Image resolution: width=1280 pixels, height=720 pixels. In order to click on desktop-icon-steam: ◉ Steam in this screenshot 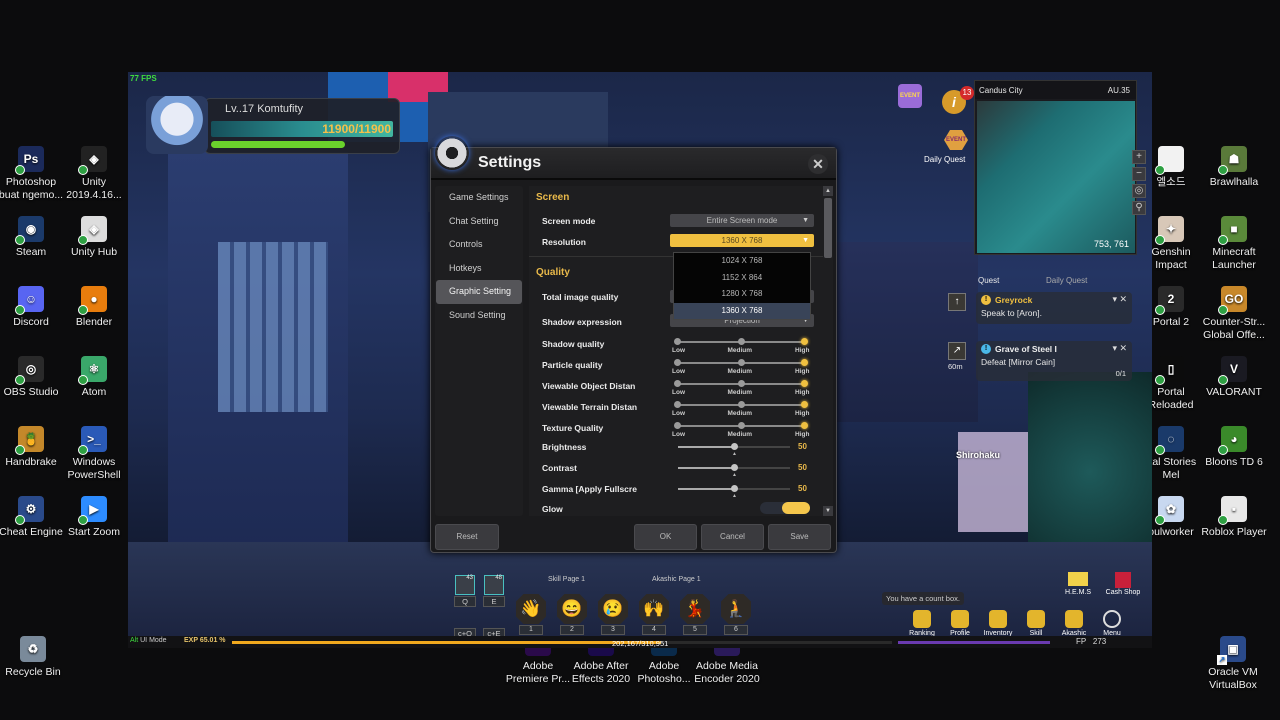, I will do `click(32, 237)`.